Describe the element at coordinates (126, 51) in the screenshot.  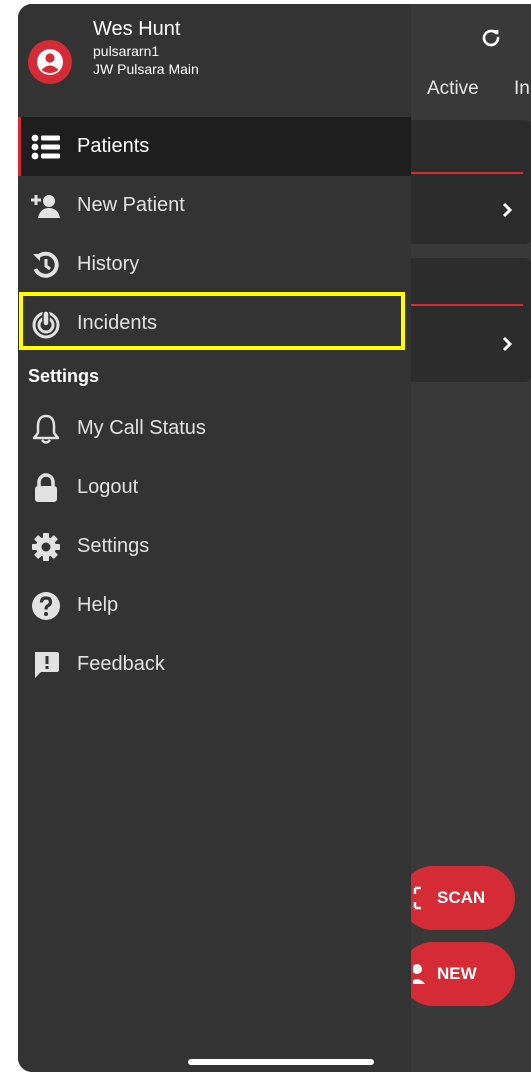
I see `username: pulsararn1` at that location.